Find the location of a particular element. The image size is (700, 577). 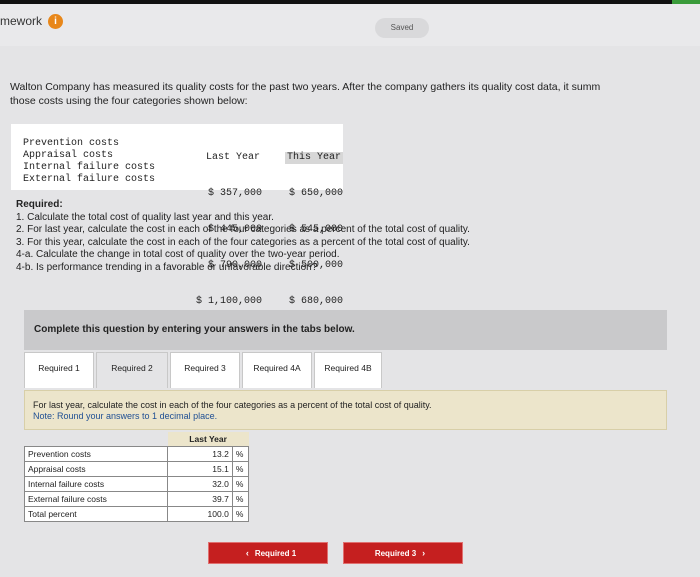

answer-input: 15.1 is located at coordinates (200, 468).